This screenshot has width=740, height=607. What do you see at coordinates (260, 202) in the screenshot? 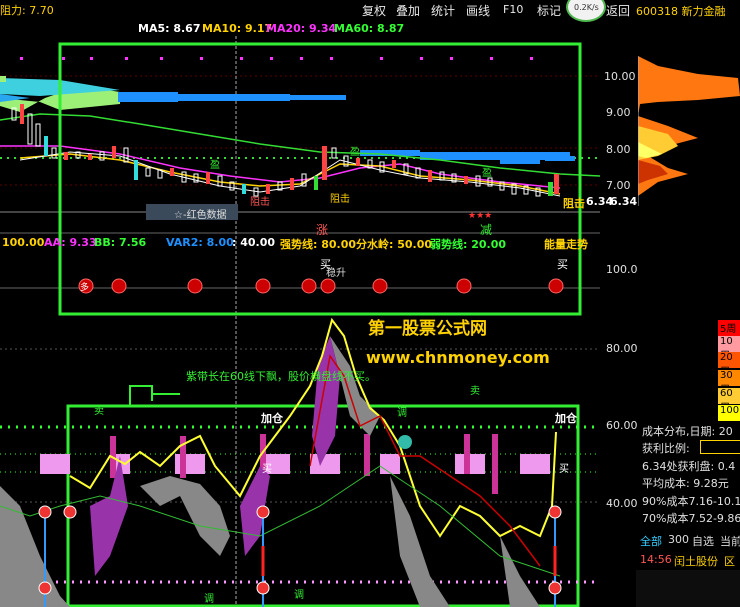
I see `zuji-label-2: 阻击` at bounding box center [260, 202].